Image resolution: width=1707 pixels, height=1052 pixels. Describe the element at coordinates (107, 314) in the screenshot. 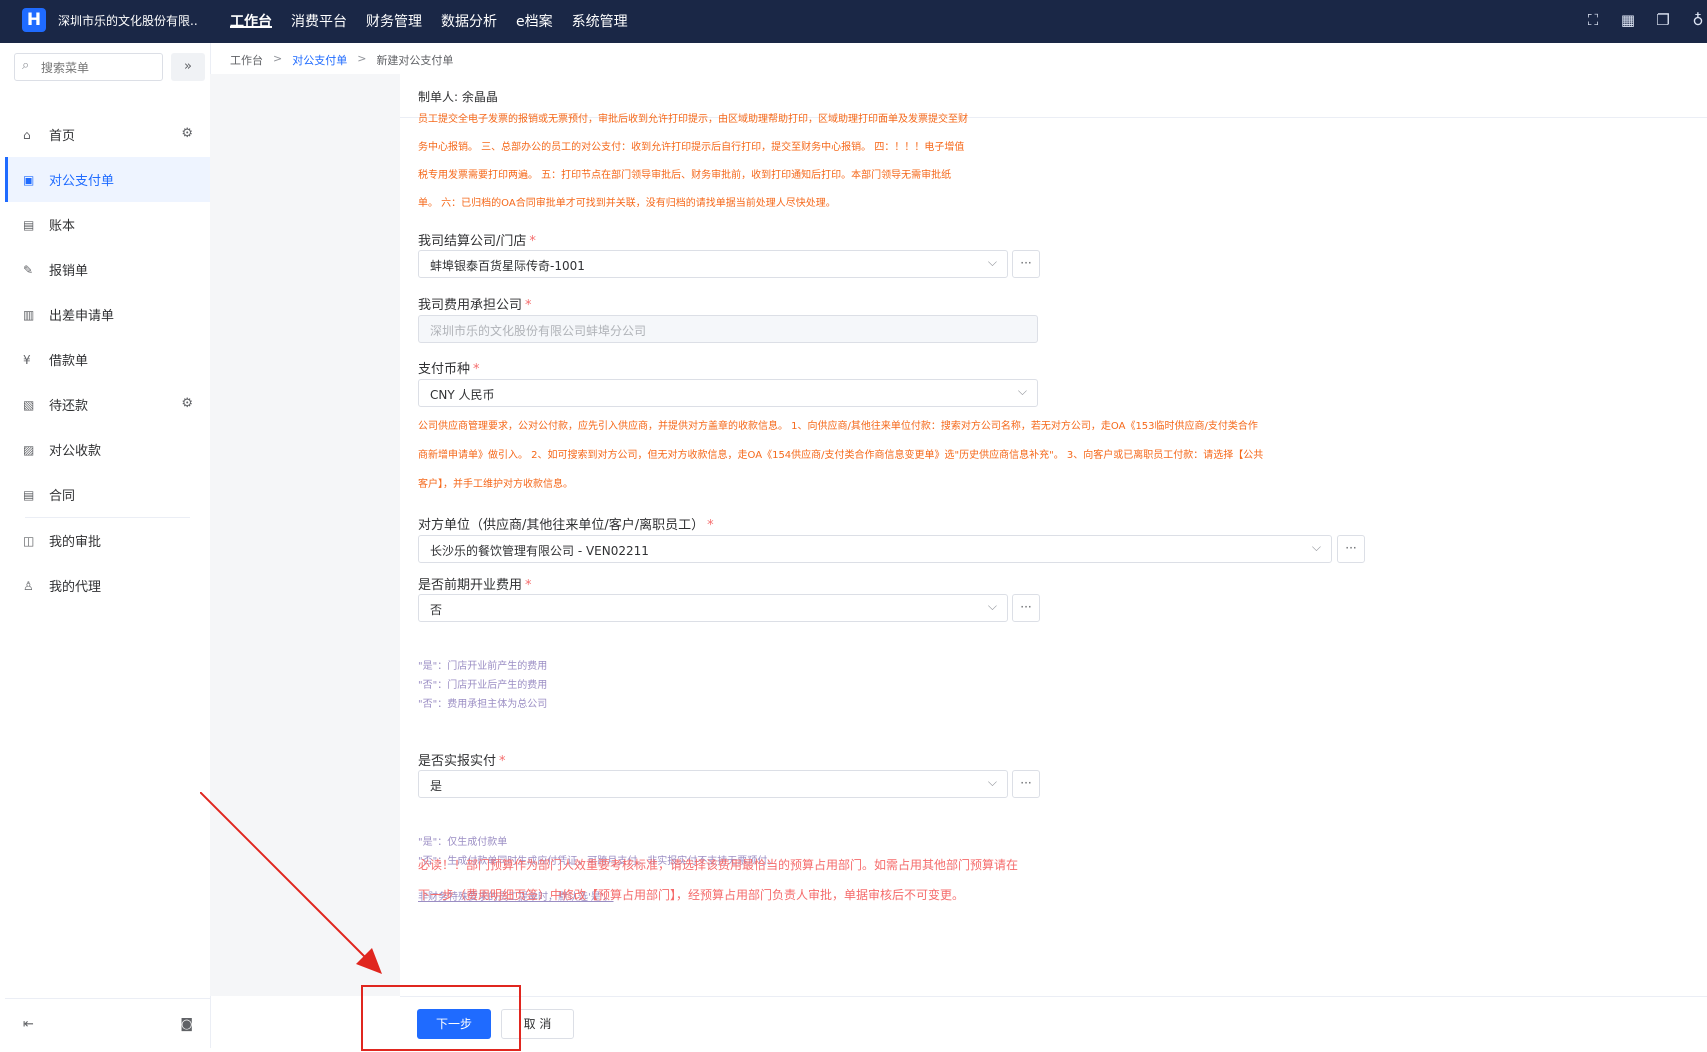

I see `sidebar-item-travel: ▥ 出差申请单` at that location.